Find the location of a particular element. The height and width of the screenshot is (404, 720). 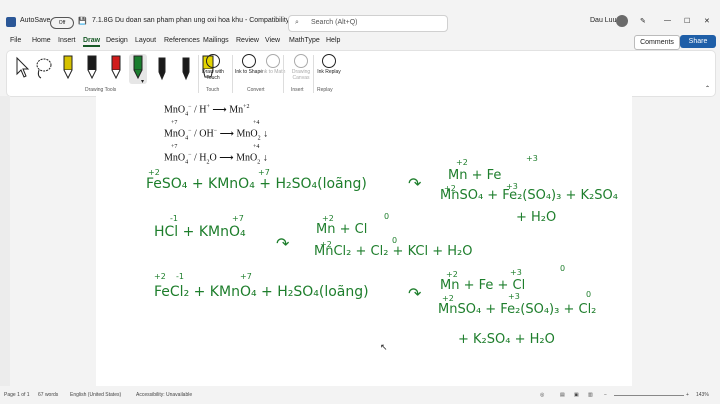

user-name: Dau Luu is located at coordinates (603, 20).